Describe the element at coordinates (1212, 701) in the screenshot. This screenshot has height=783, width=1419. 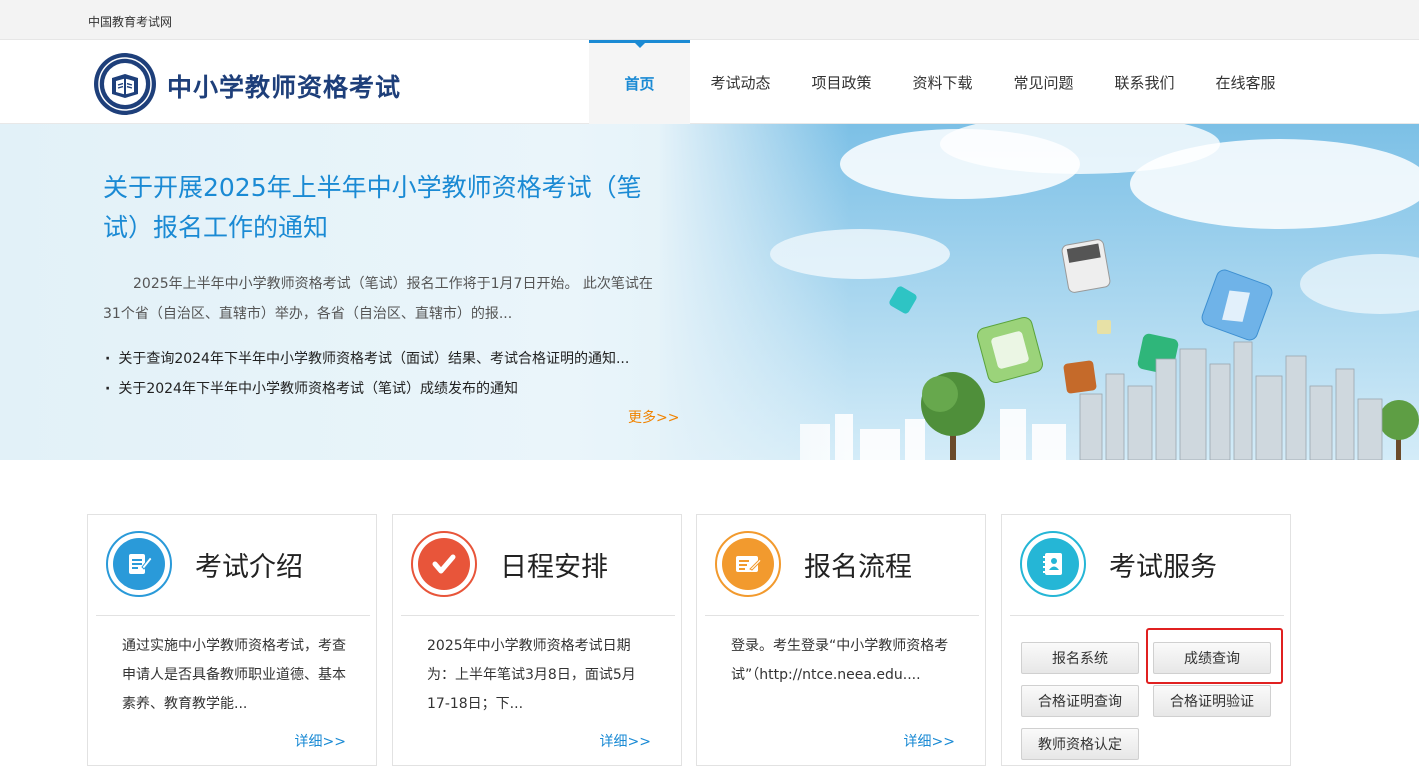
I see `certificate-verify-button: 合格证明验证` at that location.